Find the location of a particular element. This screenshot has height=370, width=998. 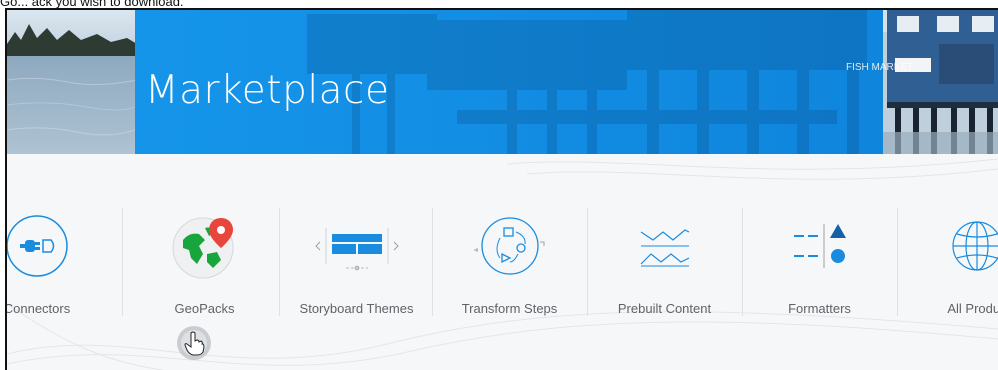

category-prebuilt-content: Prebuilt Content is located at coordinates (664, 262).